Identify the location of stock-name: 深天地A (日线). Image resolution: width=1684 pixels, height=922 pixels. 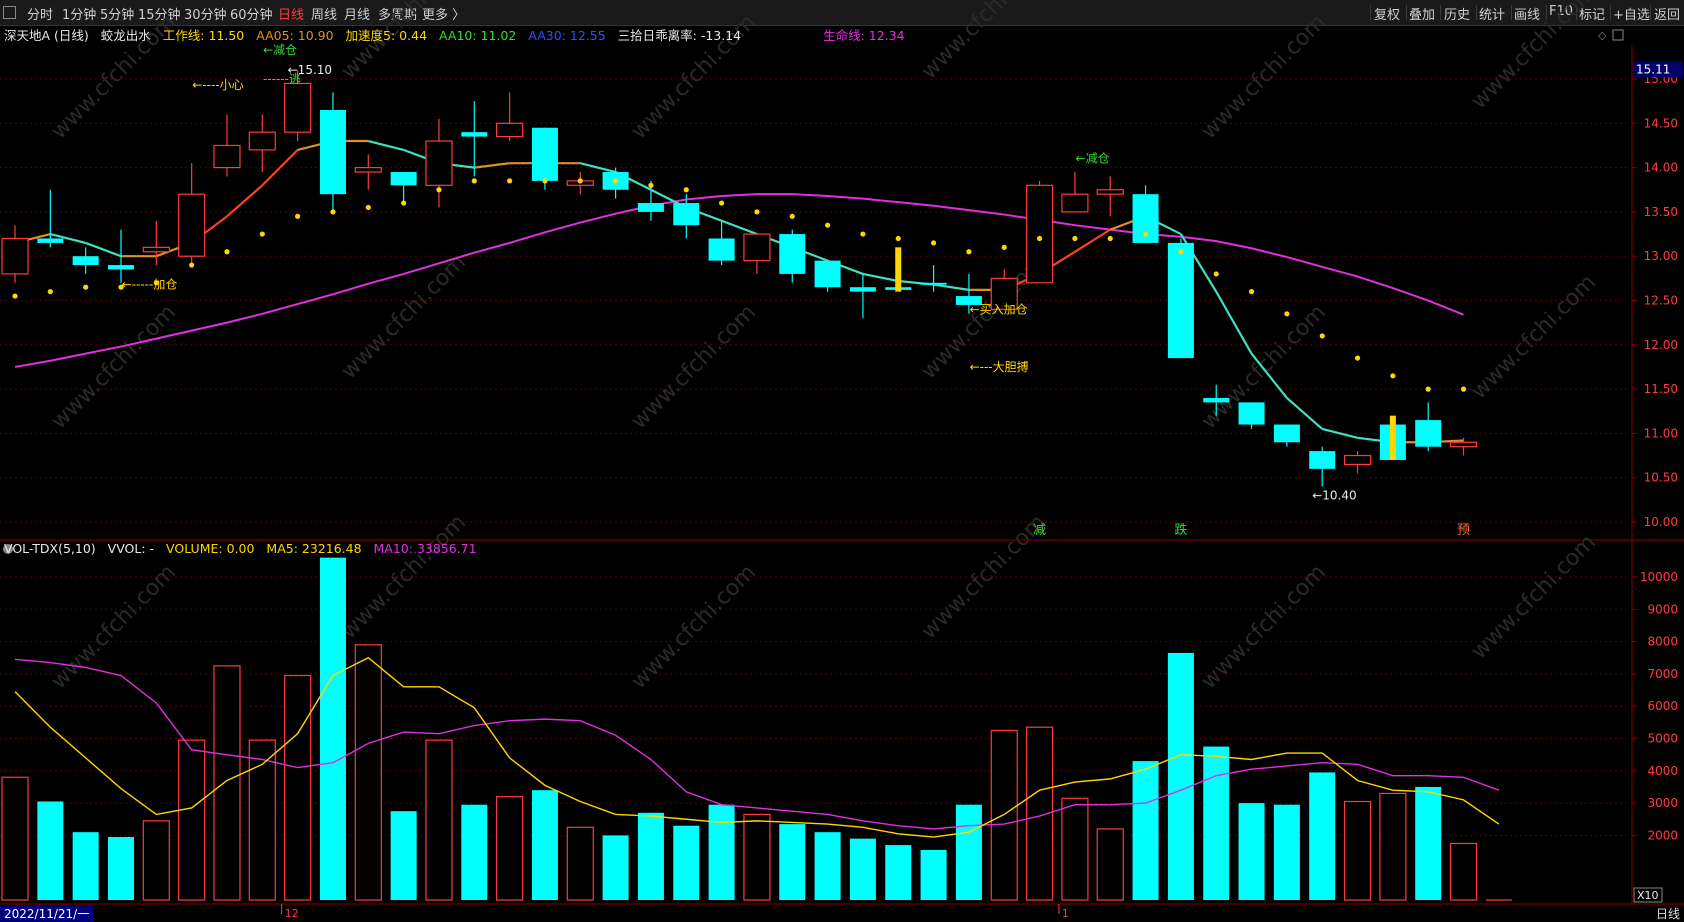
(46, 35).